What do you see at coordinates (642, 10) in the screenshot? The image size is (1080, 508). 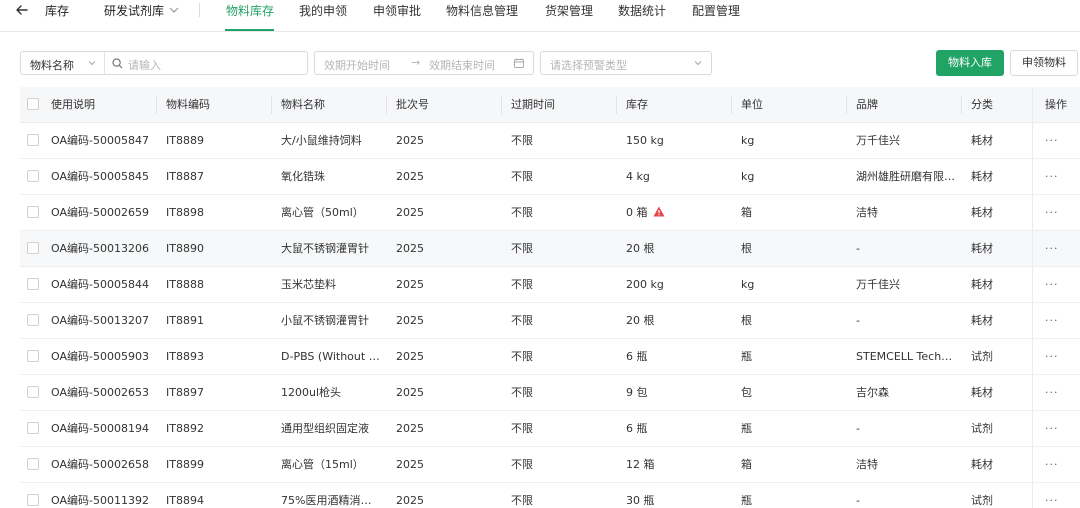 I see `tab-statistics: 数据统计` at bounding box center [642, 10].